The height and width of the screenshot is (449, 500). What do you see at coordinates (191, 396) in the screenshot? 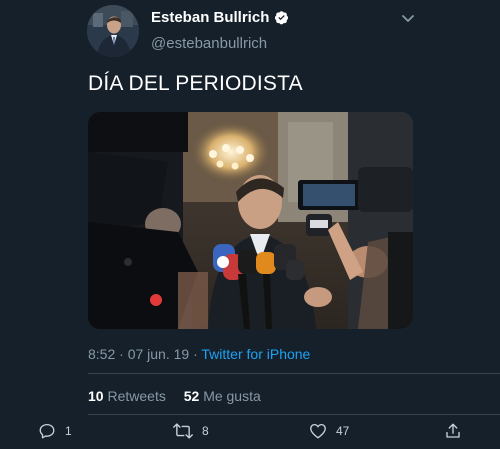
I see `likes-count: 52` at bounding box center [191, 396].